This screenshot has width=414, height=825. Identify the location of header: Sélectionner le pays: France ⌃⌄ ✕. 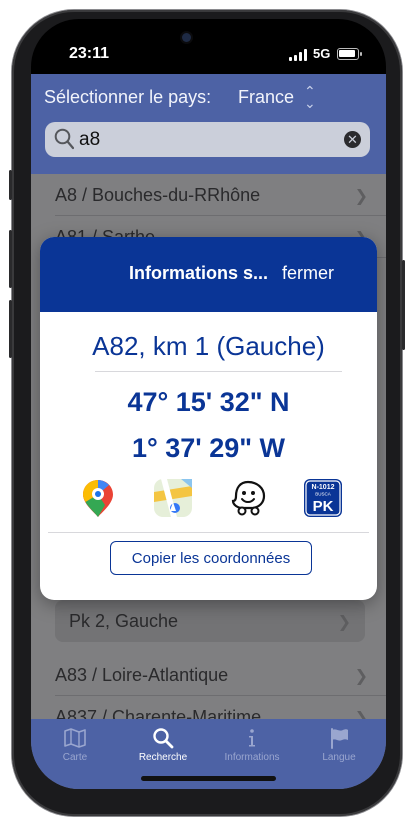
(208, 124).